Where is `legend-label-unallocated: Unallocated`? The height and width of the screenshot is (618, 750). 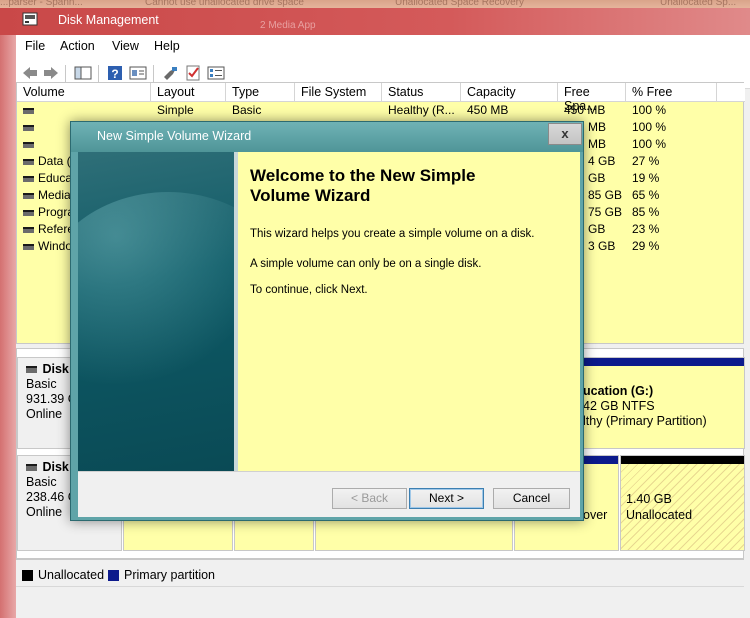 legend-label-unallocated: Unallocated is located at coordinates (71, 575).